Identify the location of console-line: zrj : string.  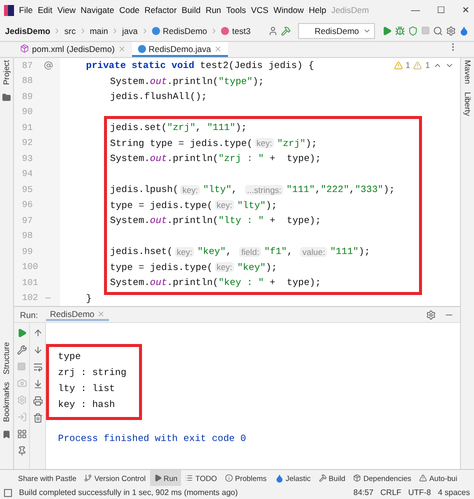
(92, 373).